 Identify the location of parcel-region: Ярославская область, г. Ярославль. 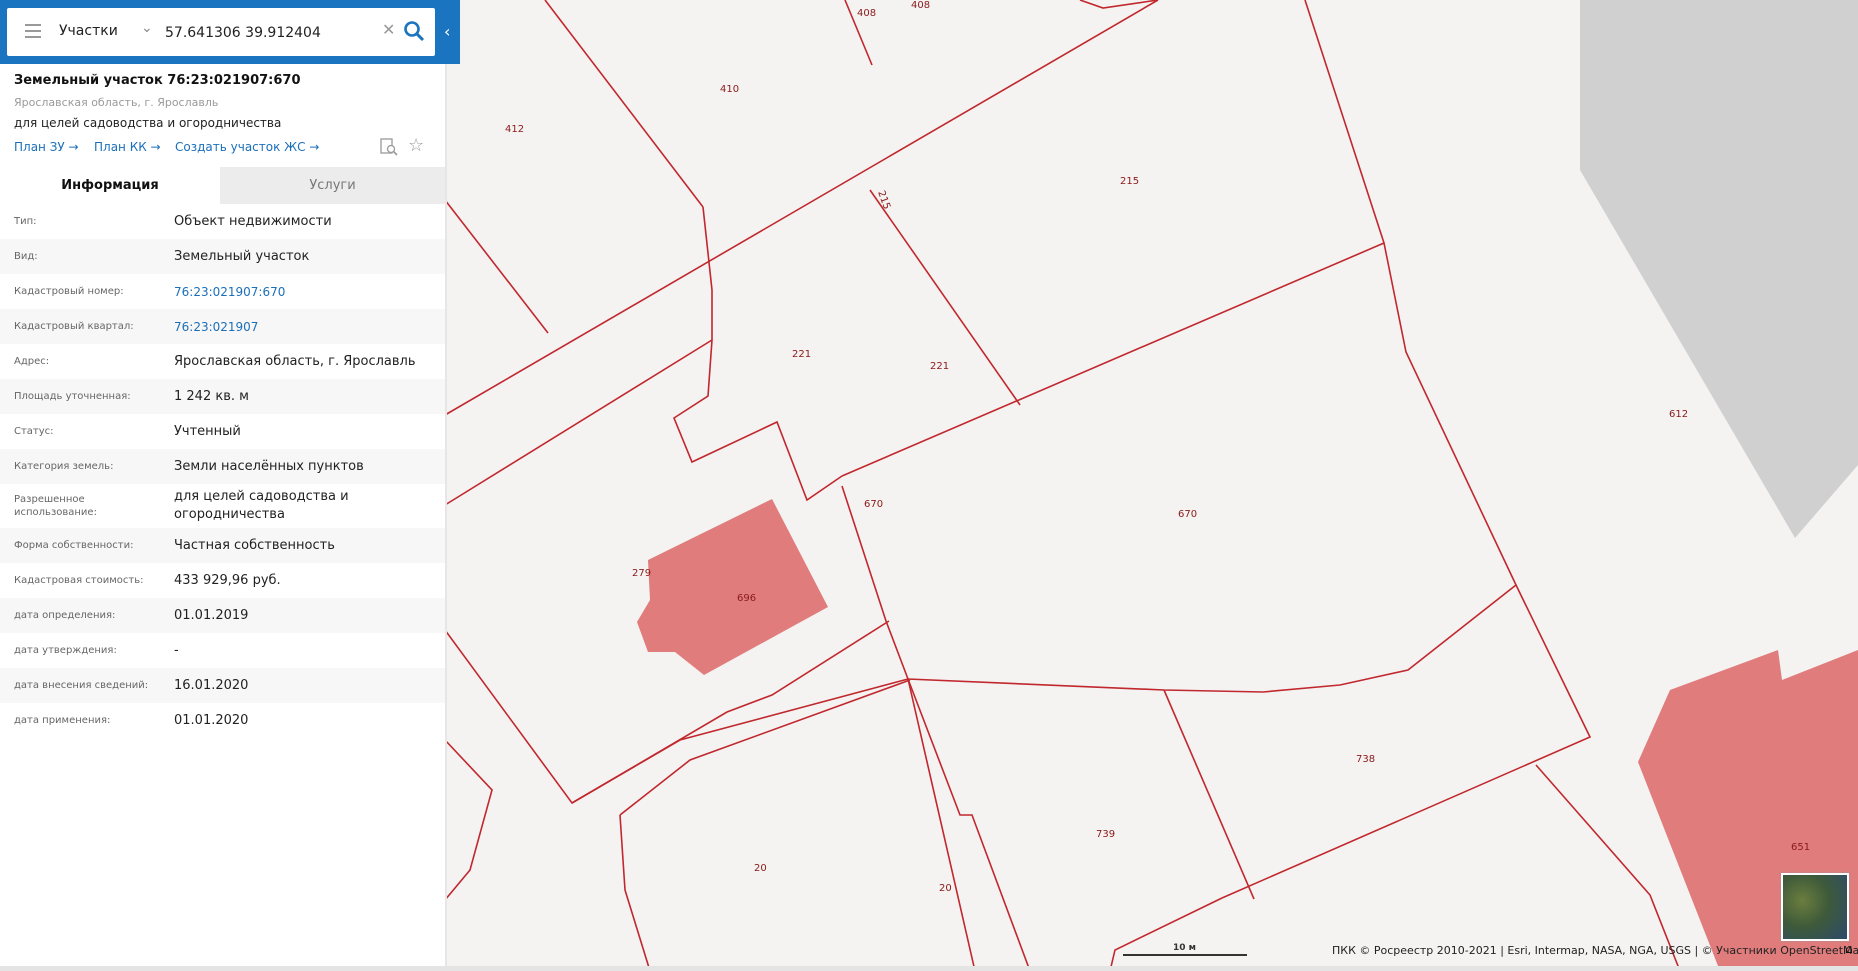
(116, 102).